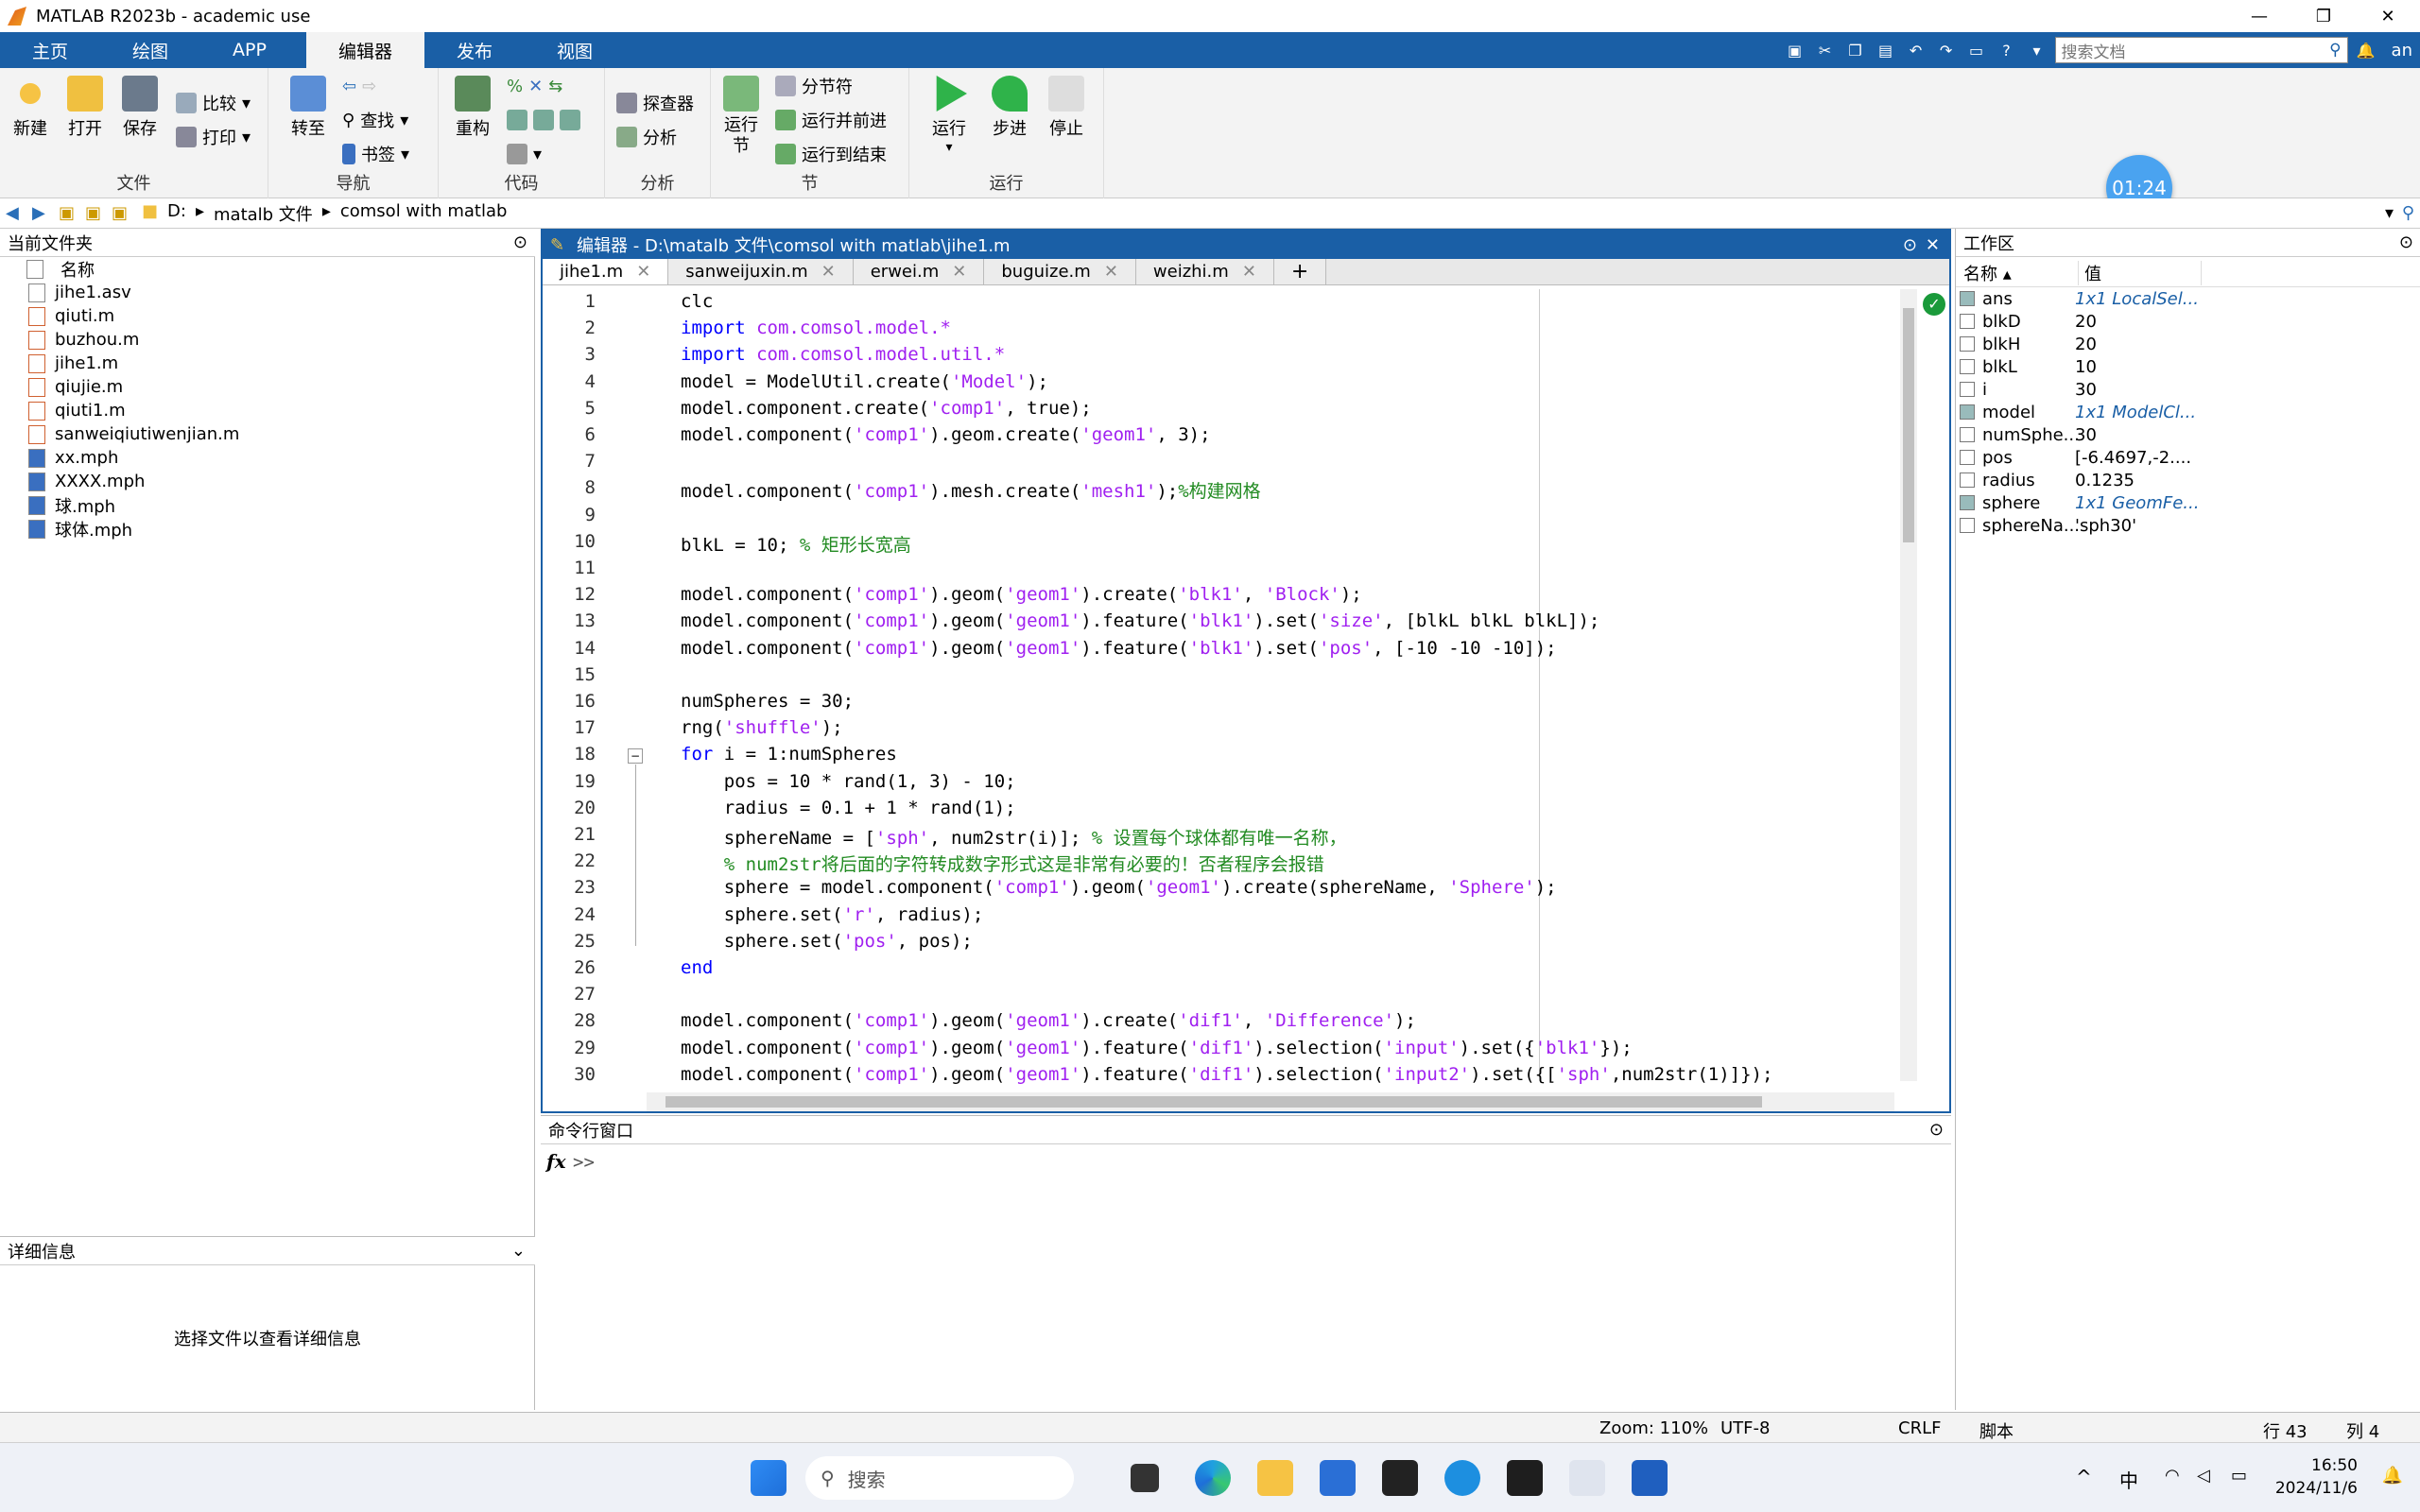 The height and width of the screenshot is (1512, 2420). What do you see at coordinates (42, 213) in the screenshot?
I see `forward-icon: ▶` at bounding box center [42, 213].